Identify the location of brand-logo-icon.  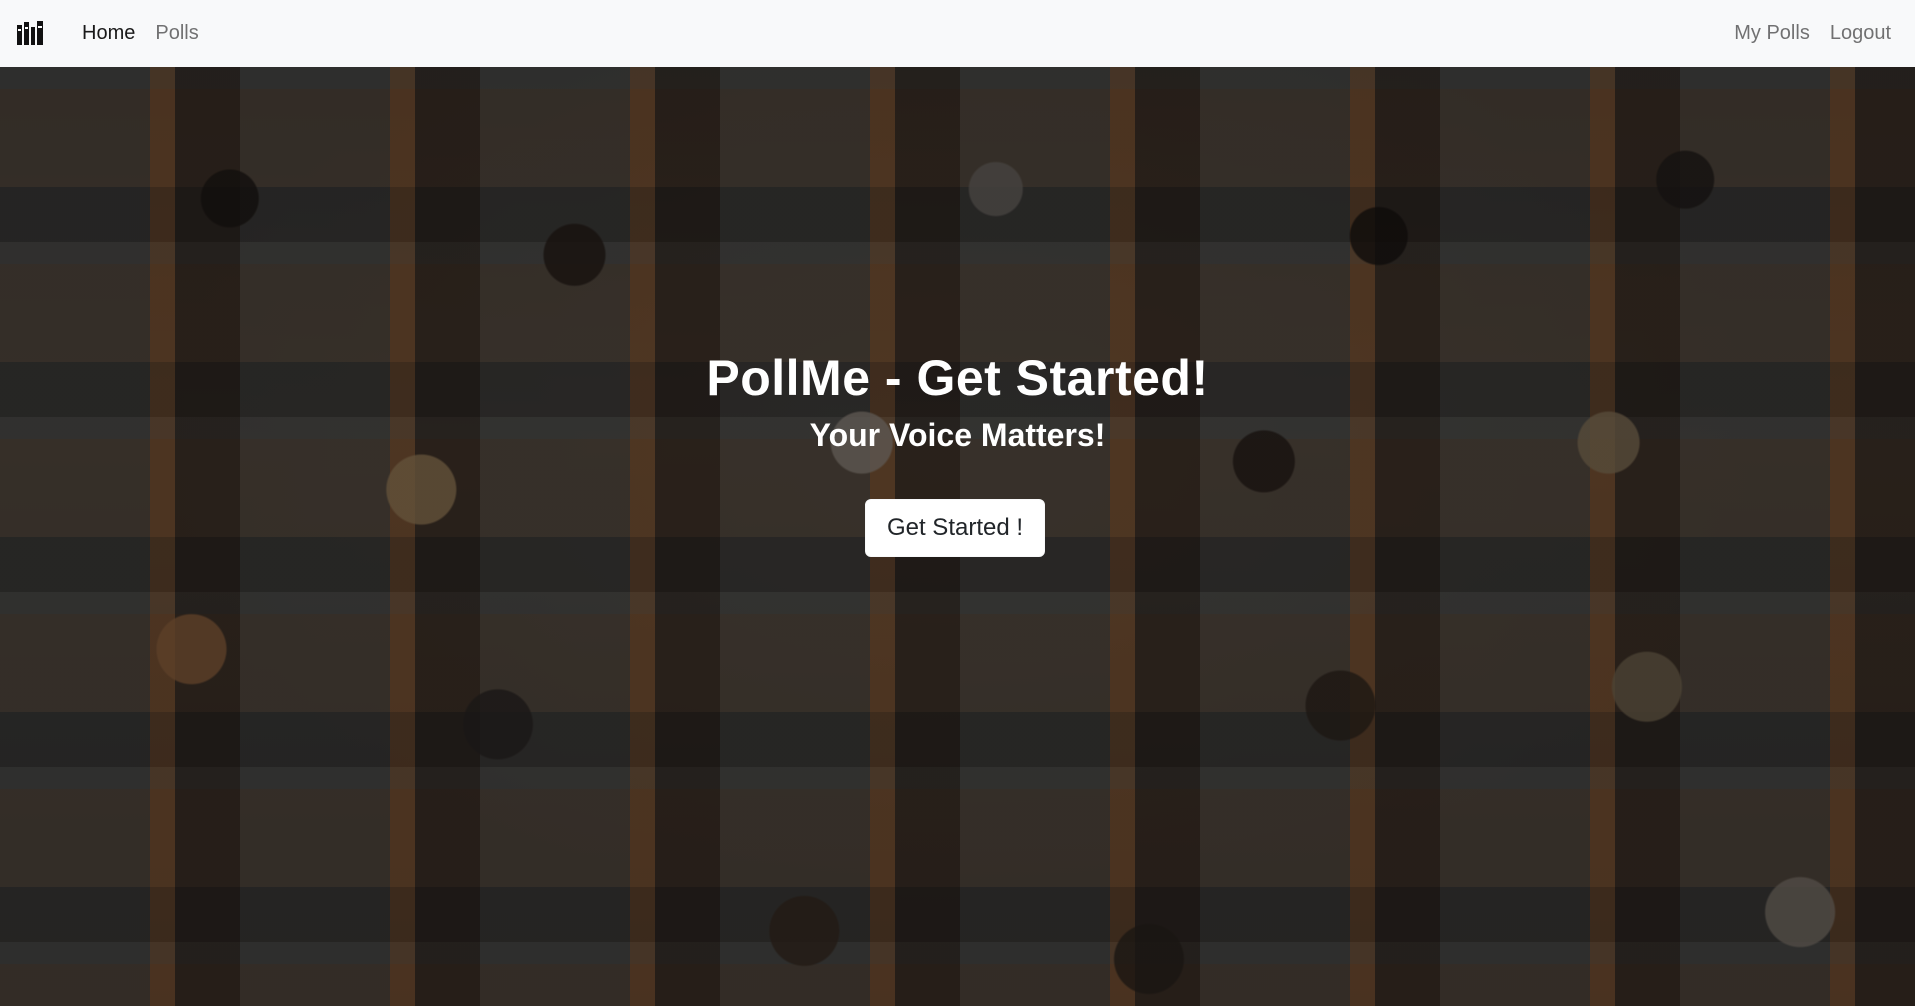
(30, 34).